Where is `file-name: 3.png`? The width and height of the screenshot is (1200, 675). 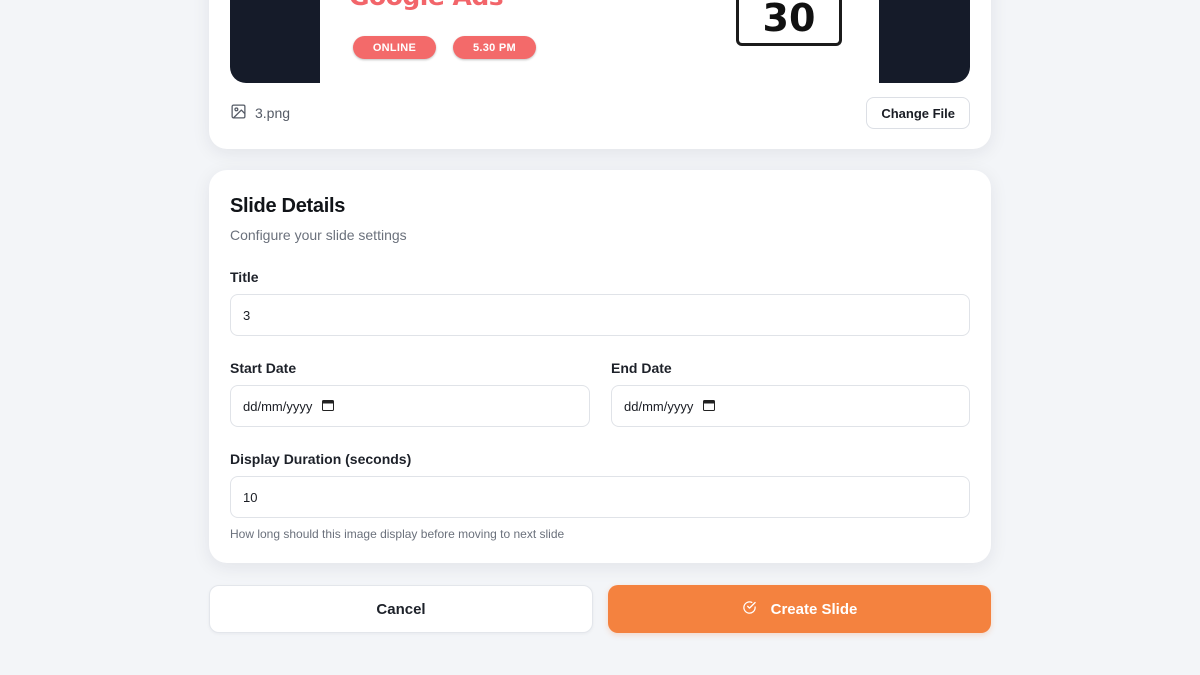 file-name: 3.png is located at coordinates (273, 113).